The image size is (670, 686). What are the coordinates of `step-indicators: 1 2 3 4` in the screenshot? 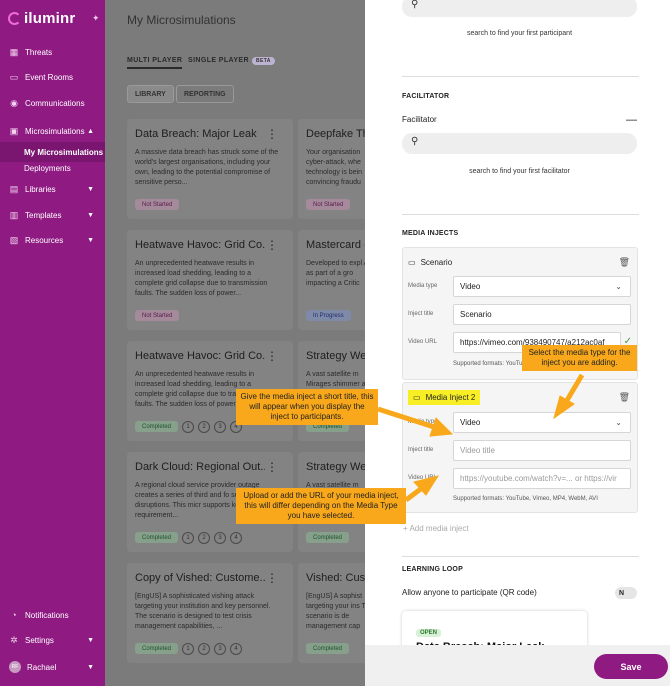 It's located at (212, 649).